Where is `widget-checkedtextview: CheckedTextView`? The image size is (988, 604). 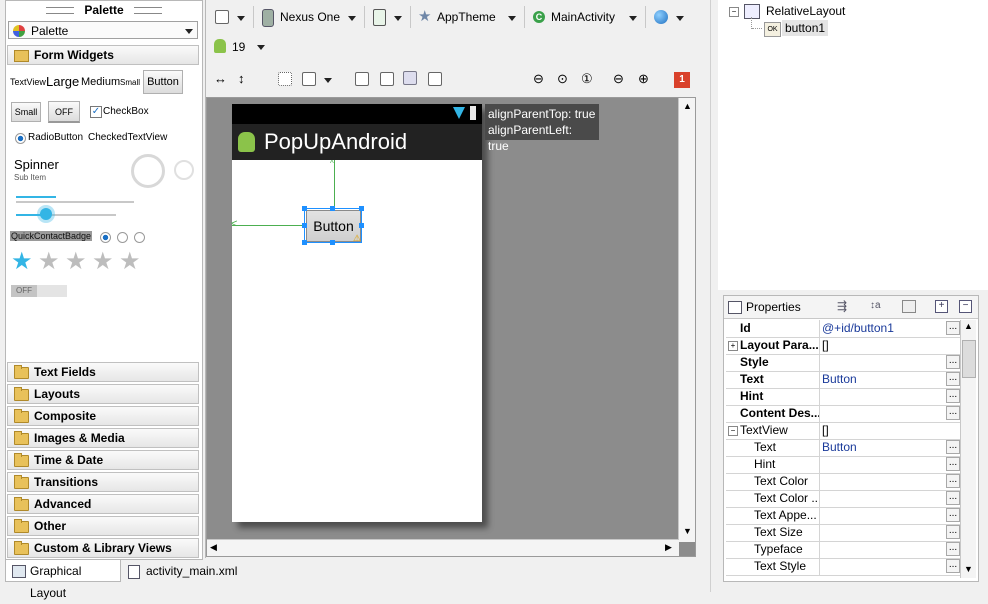 widget-checkedtextview: CheckedTextView is located at coordinates (127, 137).